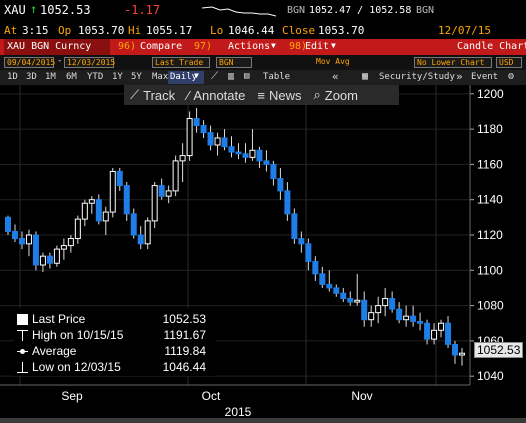 This screenshot has height=423, width=526. I want to click on annotate-button: Annotate, so click(219, 95).